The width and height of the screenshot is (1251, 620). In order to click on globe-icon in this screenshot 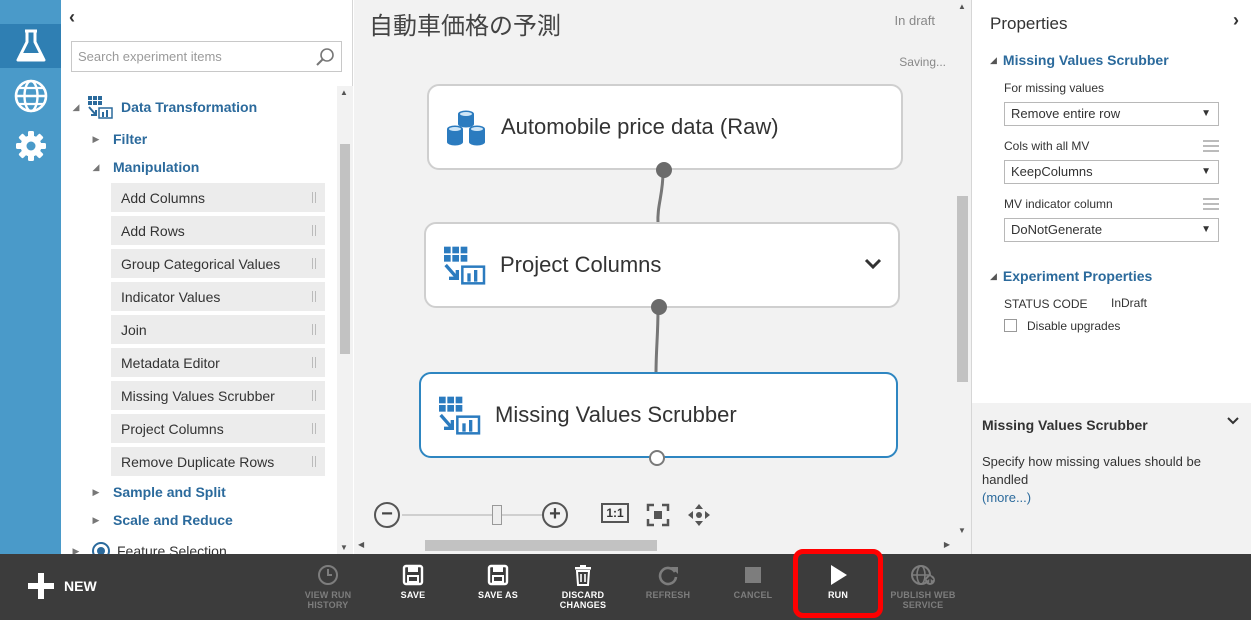, I will do `click(30, 96)`.